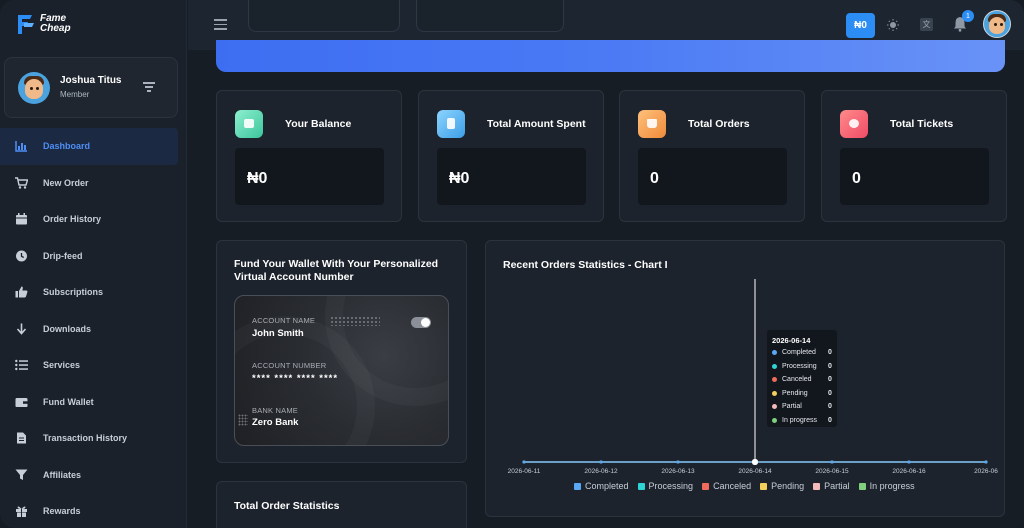  Describe the element at coordinates (275, 410) in the screenshot. I see `bank-name-label: BANK NAME` at that location.